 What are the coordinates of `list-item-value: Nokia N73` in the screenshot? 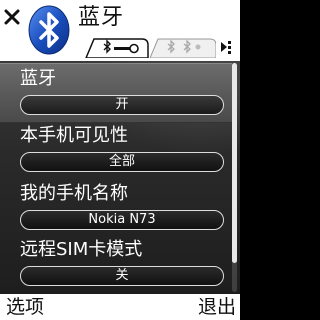 It's located at (122, 220).